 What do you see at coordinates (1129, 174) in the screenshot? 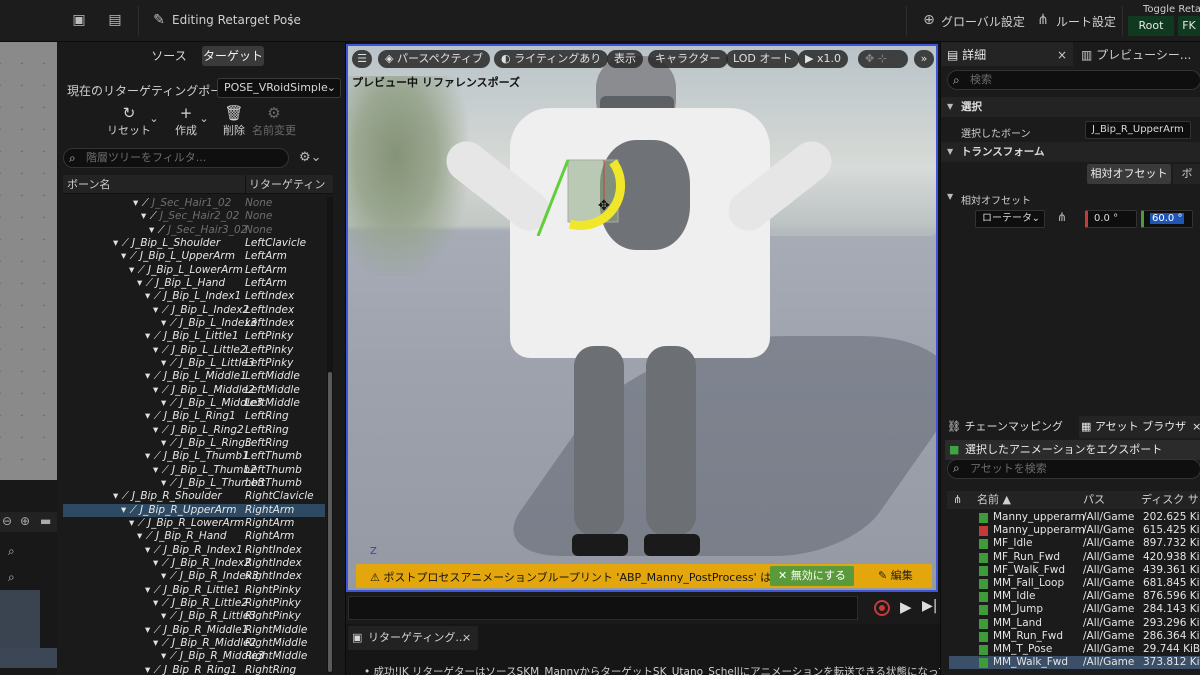
I see `relative-offset-toggle: 相対オフセット` at bounding box center [1129, 174].